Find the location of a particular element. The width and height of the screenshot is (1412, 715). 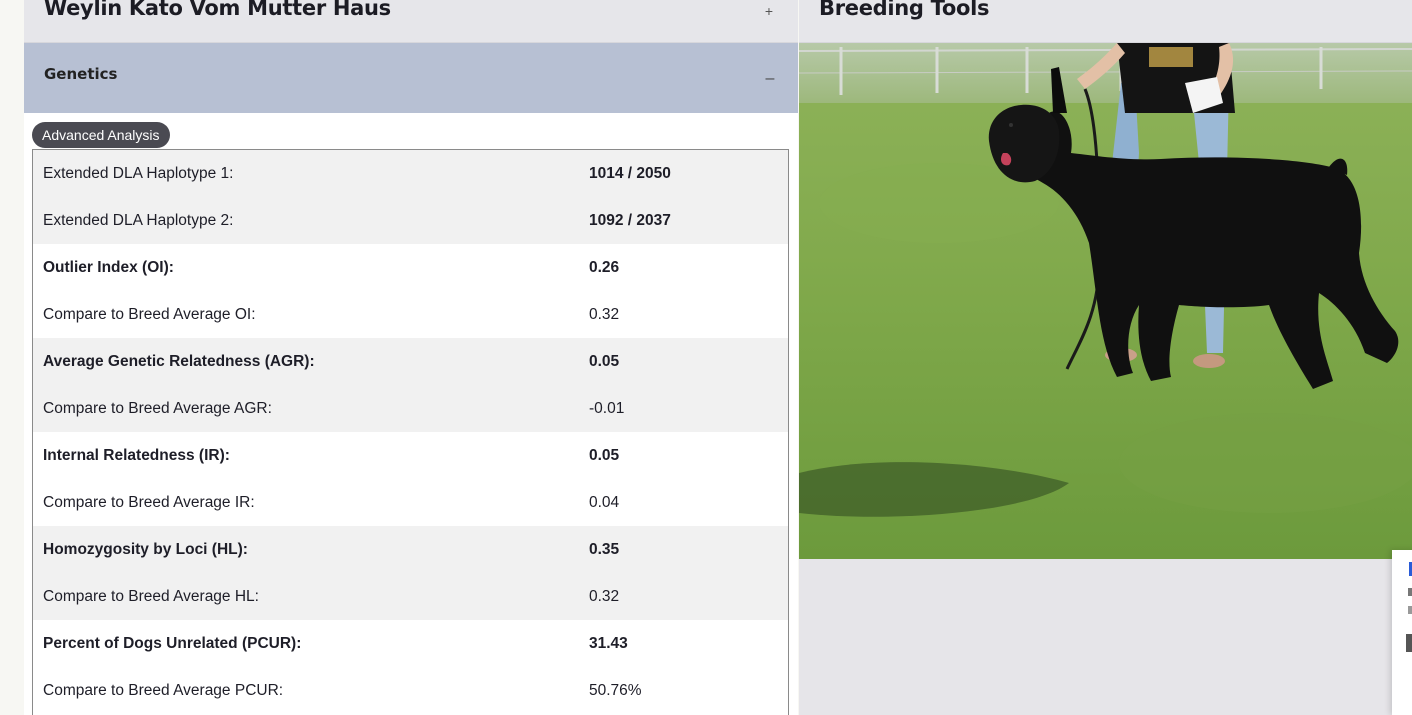

table-row: Compare to Breed Average OI: 0.32 is located at coordinates (410, 314).